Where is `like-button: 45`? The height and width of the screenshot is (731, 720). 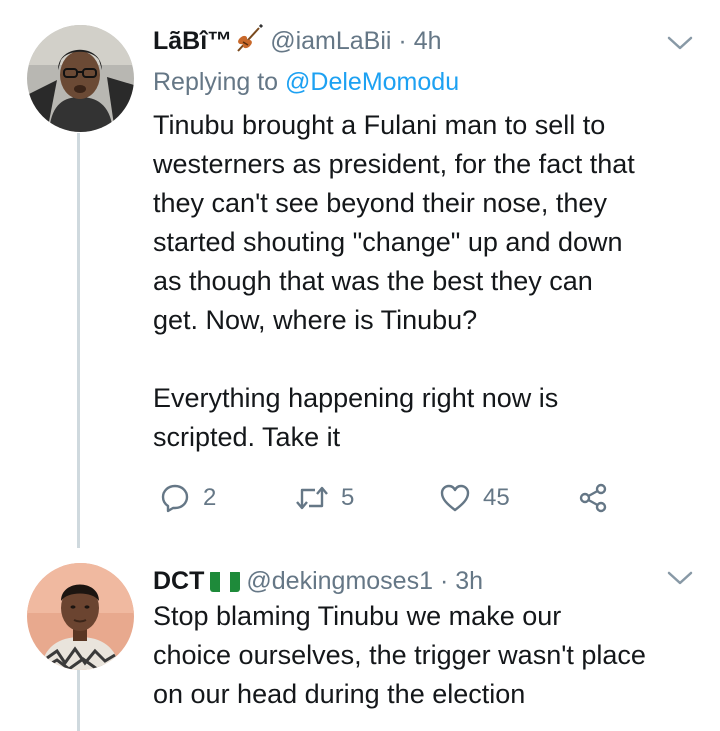 like-button: 45 is located at coordinates (474, 498).